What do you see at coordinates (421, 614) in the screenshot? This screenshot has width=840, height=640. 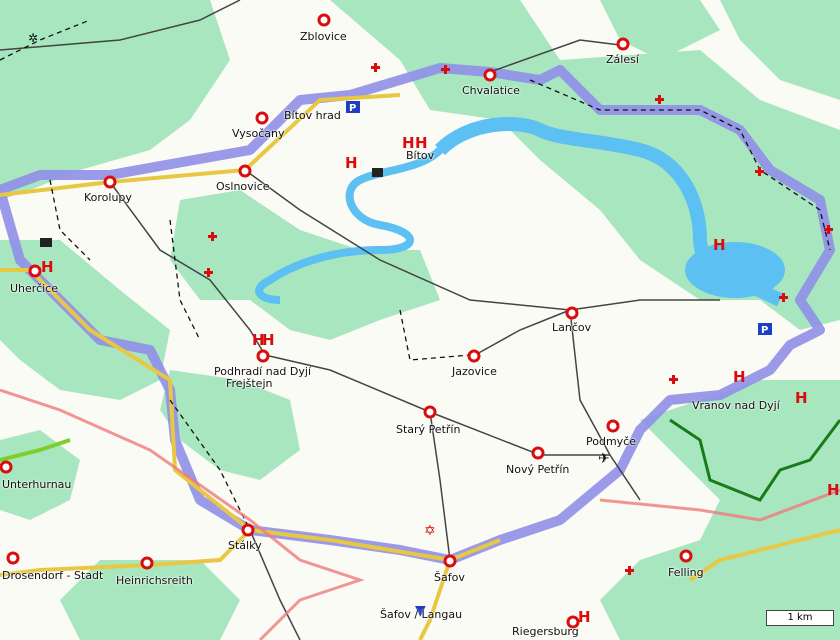 I see `place-label: Šafov / Langau` at bounding box center [421, 614].